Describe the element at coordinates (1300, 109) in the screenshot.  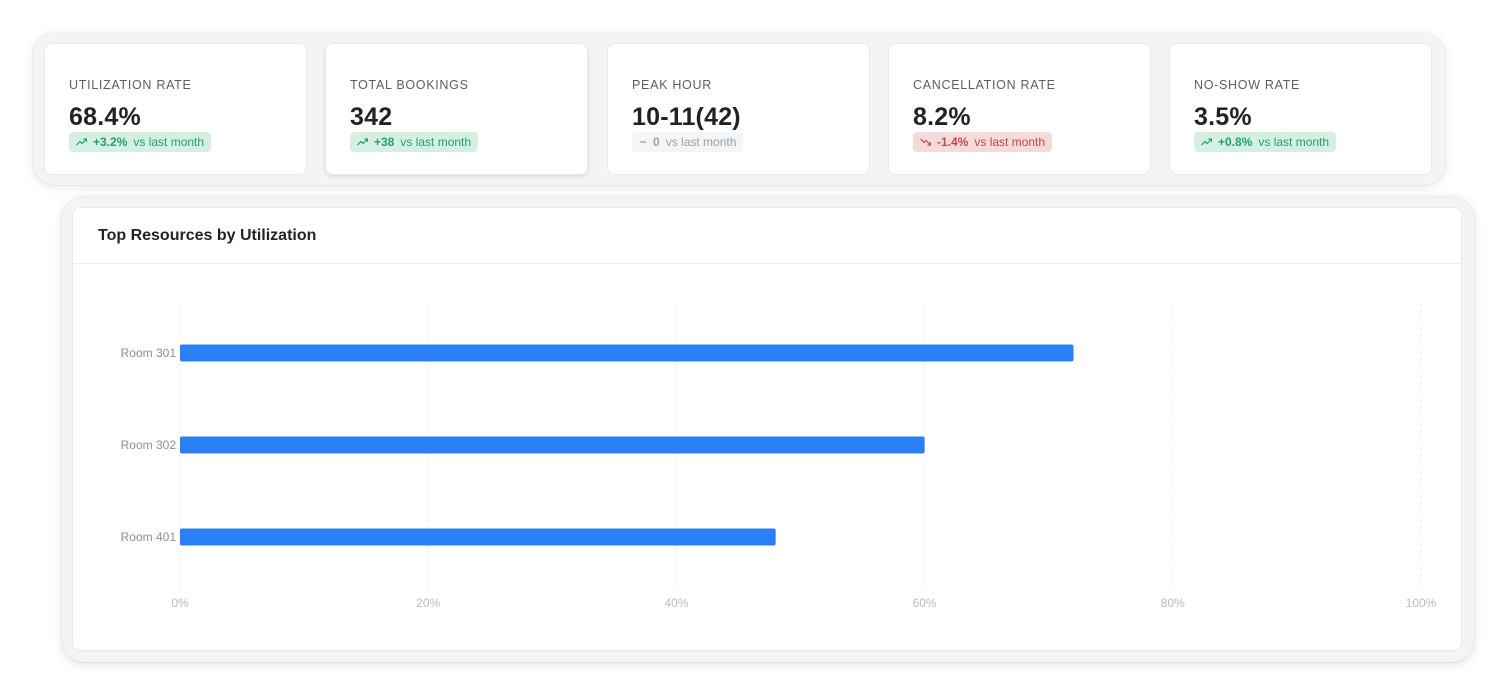
I see `kpi-card-no-show-rate: NO-SHOW RATE 3.5% +0.8% vs last month` at that location.